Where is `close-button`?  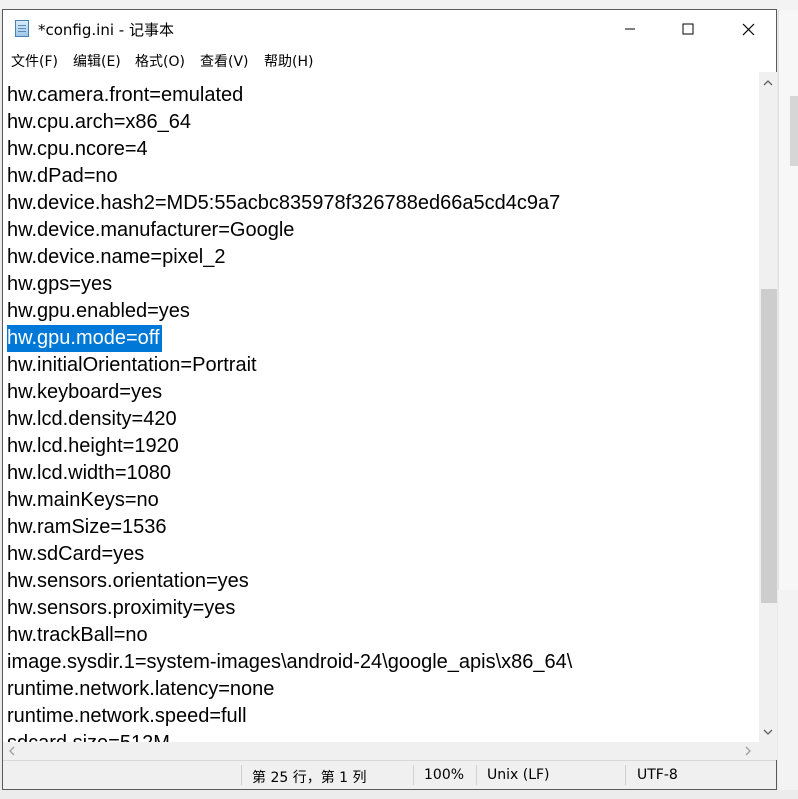 close-button is located at coordinates (748, 29).